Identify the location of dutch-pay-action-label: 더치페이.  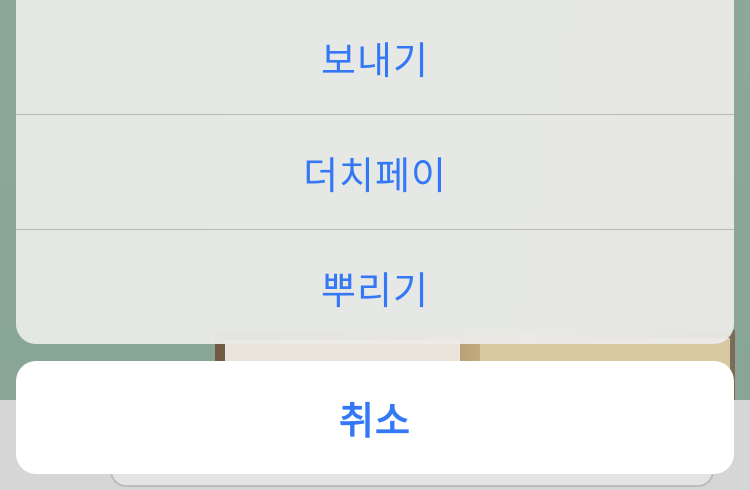
(375, 175).